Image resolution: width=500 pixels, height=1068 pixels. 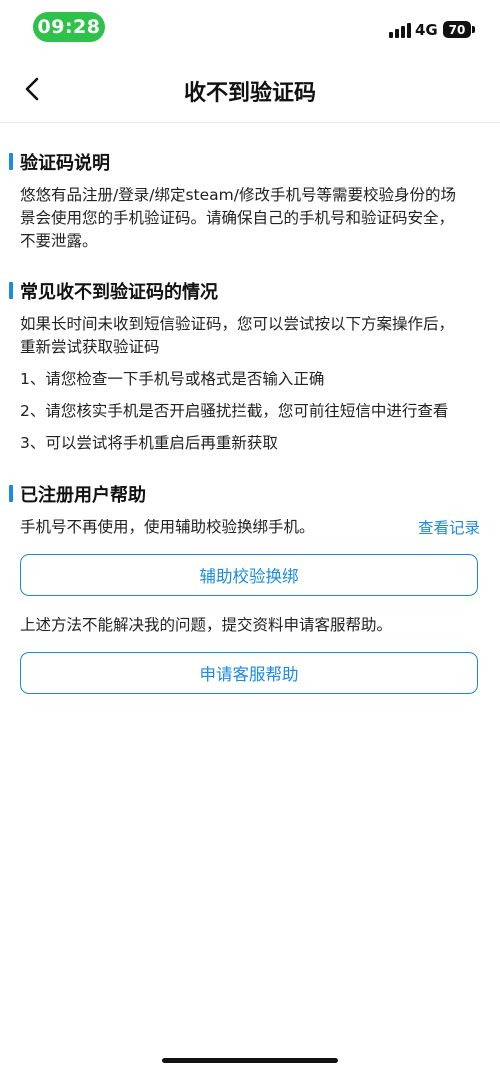 I want to click on common-step-1: 1、请您检查一下手机号或格式是否输入正确, so click(x=172, y=379).